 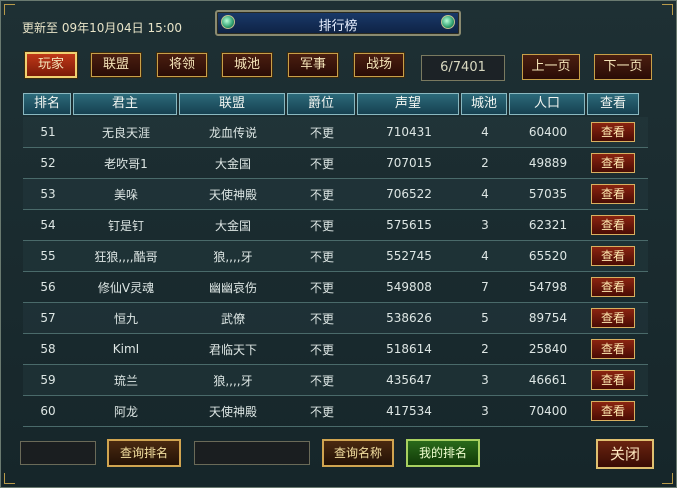 What do you see at coordinates (409, 256) in the screenshot?
I see `prestige-cell: 552745` at bounding box center [409, 256].